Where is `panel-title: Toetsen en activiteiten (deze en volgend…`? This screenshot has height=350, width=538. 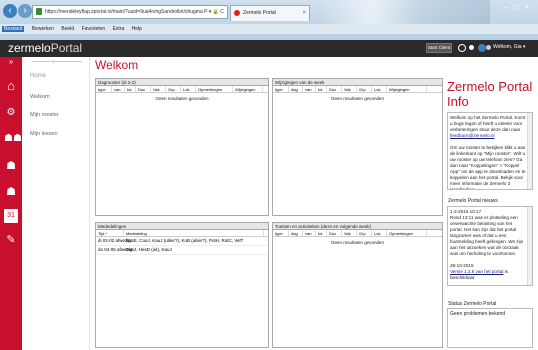
panel-title: Toetsen en activiteiten (deze en volgend… is located at coordinates (357, 226).